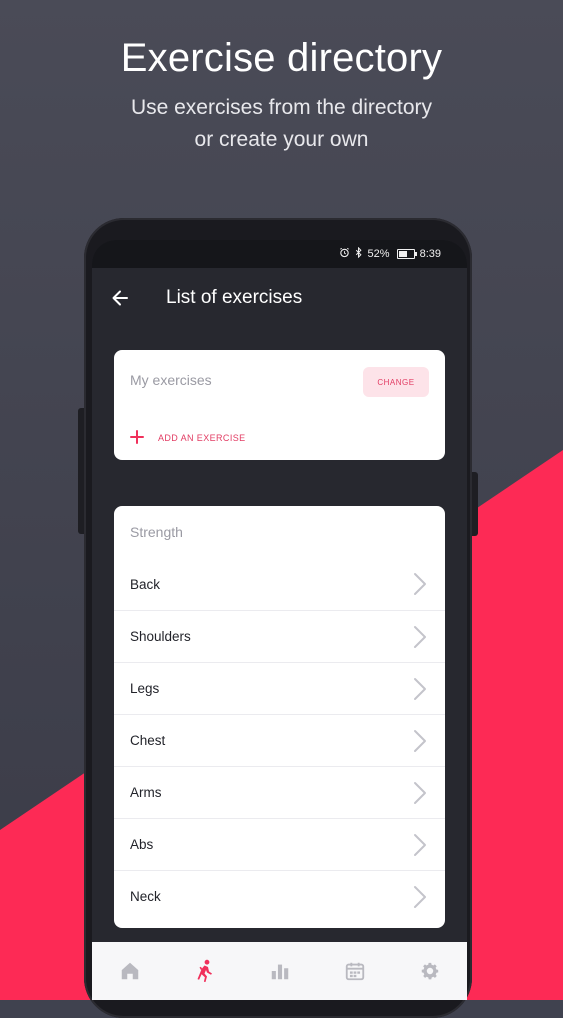 The image size is (563, 1018). Describe the element at coordinates (279, 636) in the screenshot. I see `strength-item-shoulders: Shoulders` at that location.